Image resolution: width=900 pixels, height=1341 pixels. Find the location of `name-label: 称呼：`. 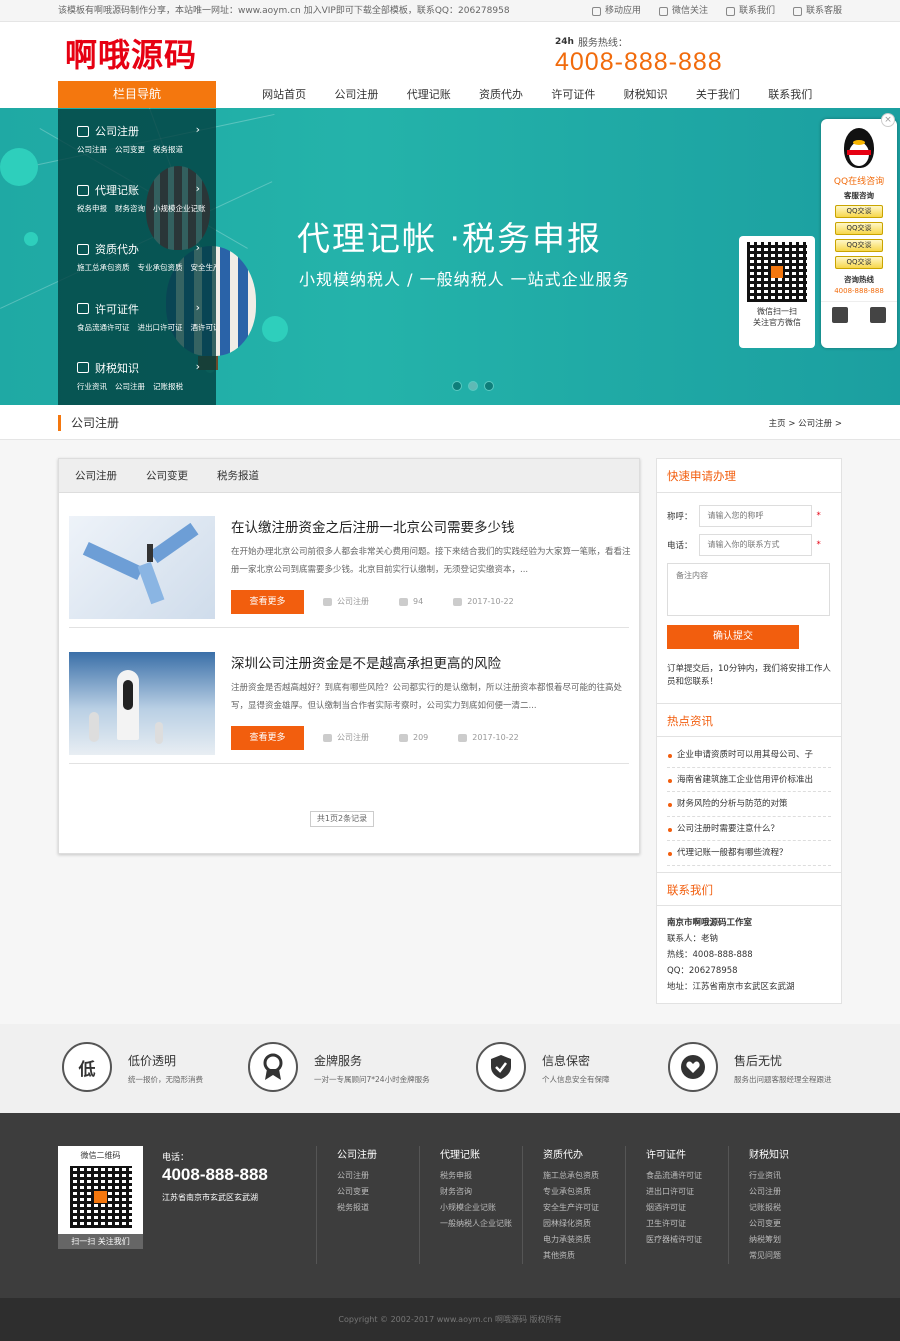

name-label: 称呼： is located at coordinates (680, 517).